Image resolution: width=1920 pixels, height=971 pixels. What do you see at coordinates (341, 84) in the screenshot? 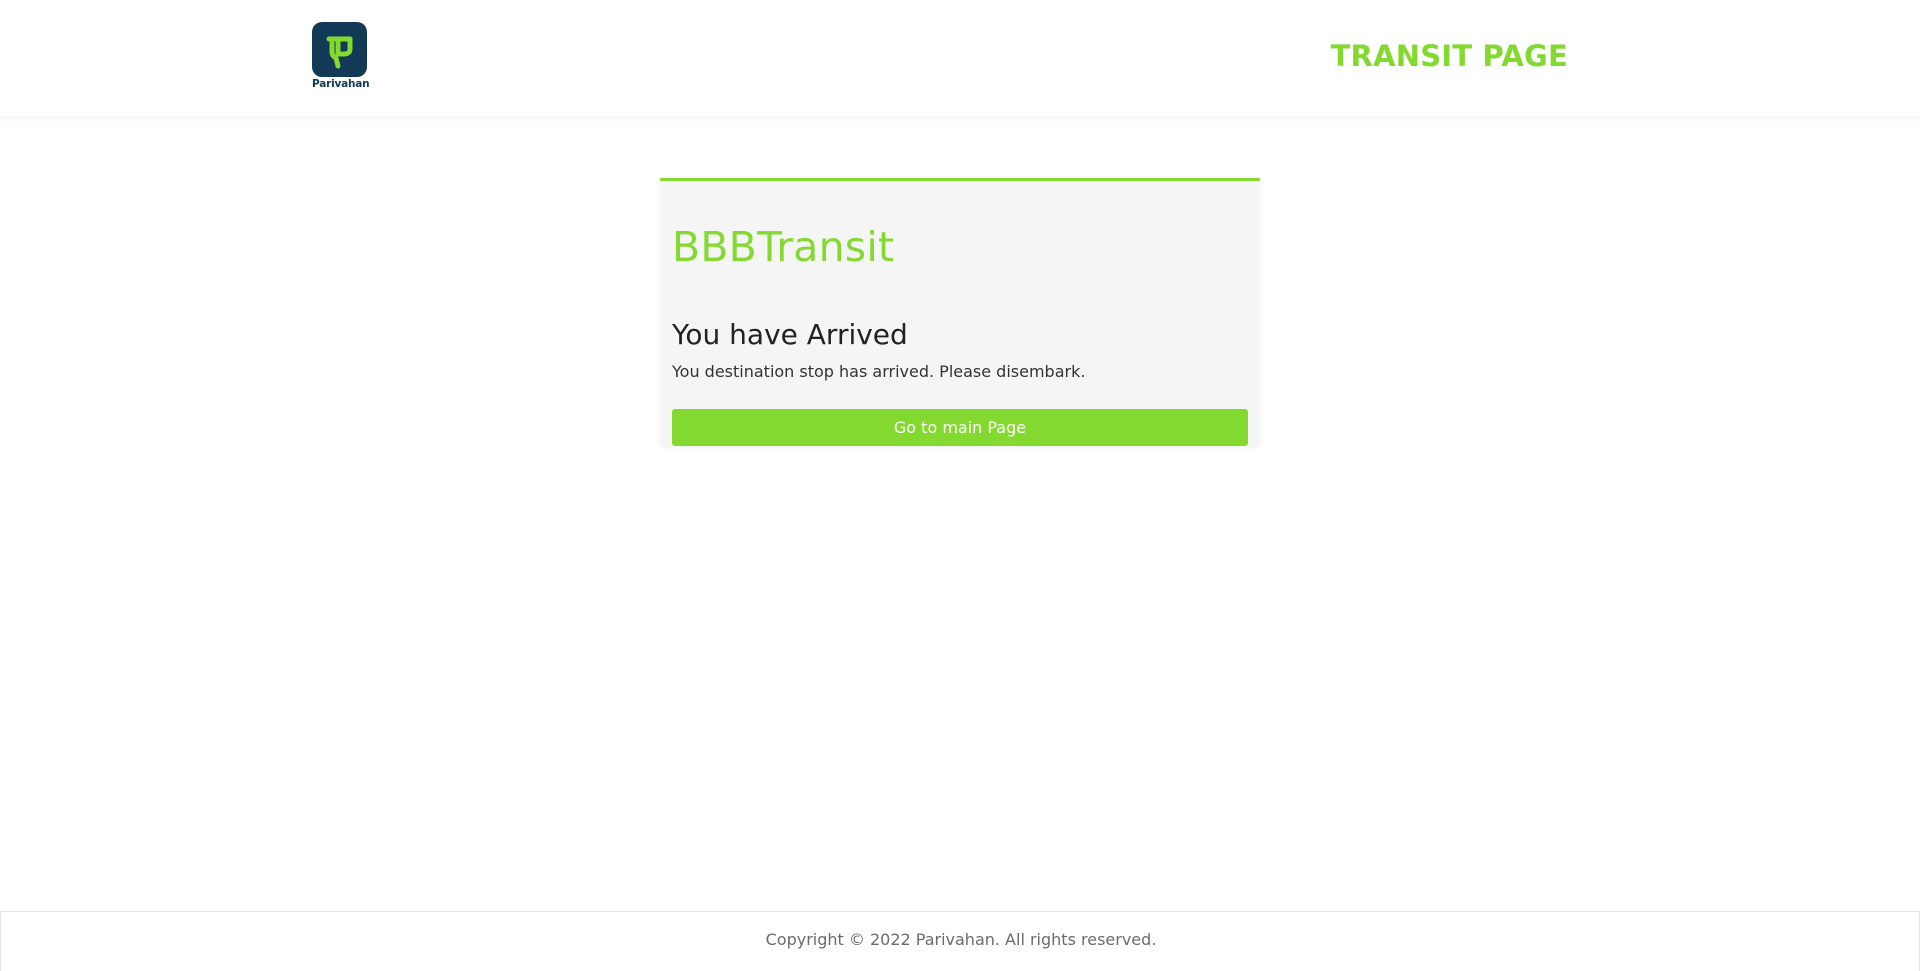
I see `logo-text: Parivahan` at bounding box center [341, 84].